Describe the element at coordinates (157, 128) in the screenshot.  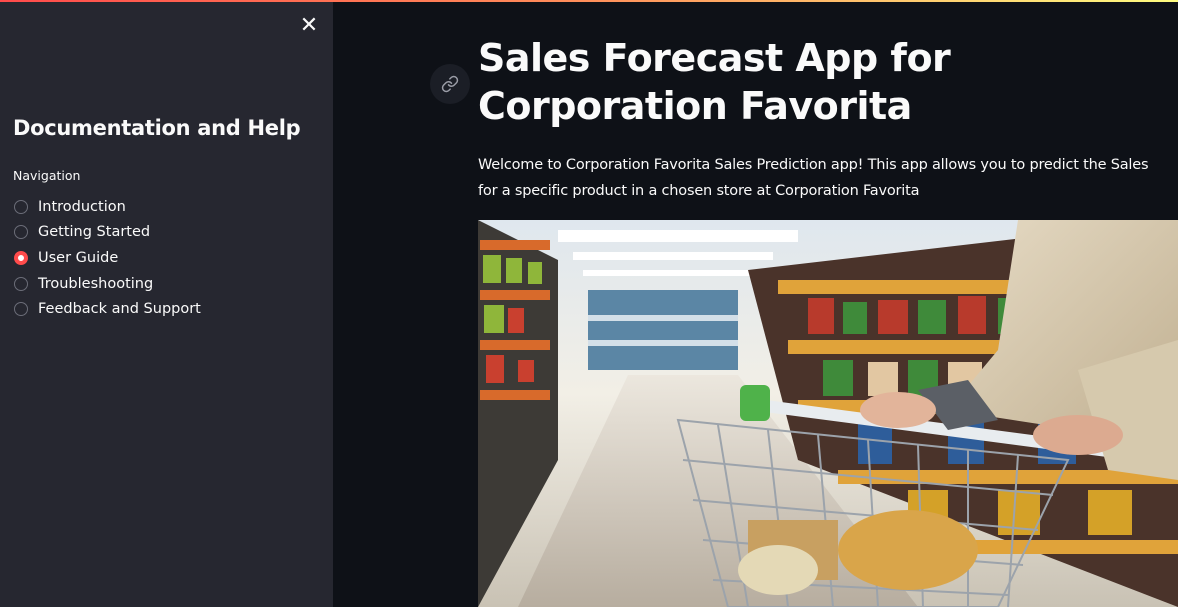
I see `sidebar-title: Documentation and Help` at that location.